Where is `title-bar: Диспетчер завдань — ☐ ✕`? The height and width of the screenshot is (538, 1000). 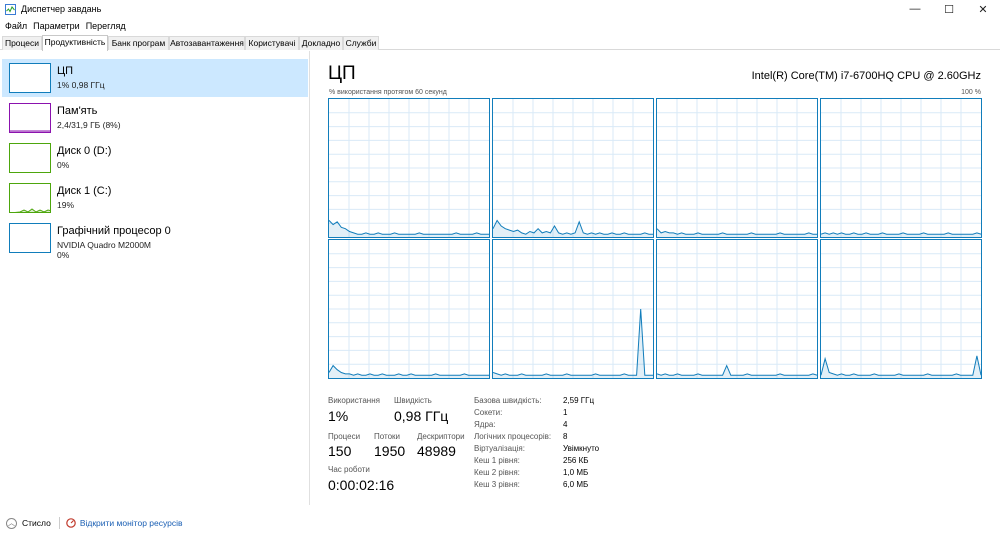
title-bar: Диспетчер завдань — ☐ ✕ is located at coordinates (500, 9).